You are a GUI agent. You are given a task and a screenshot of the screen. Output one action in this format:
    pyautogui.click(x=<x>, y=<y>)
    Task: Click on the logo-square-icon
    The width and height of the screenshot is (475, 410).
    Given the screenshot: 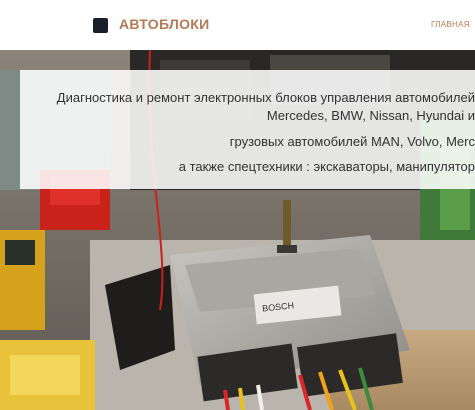 What is the action you would take?
    pyautogui.click(x=100, y=25)
    